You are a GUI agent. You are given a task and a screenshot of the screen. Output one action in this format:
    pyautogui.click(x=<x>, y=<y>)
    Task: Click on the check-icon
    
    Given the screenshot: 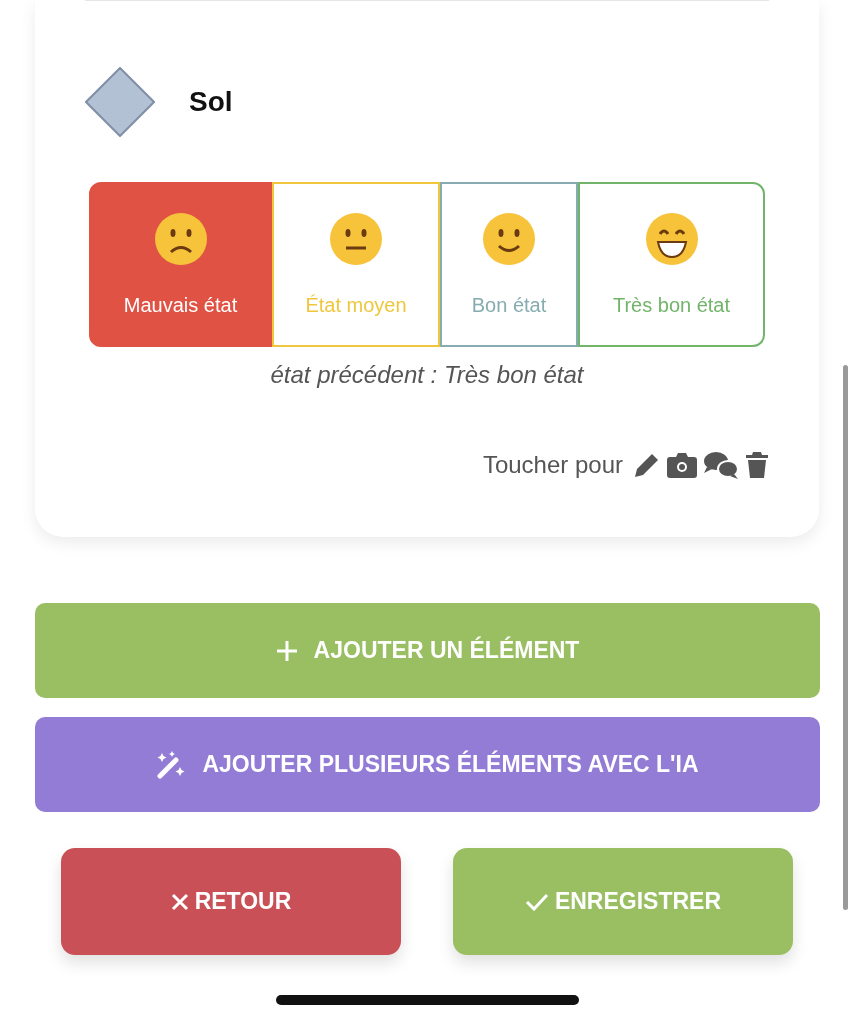 What is the action you would take?
    pyautogui.click(x=536, y=901)
    